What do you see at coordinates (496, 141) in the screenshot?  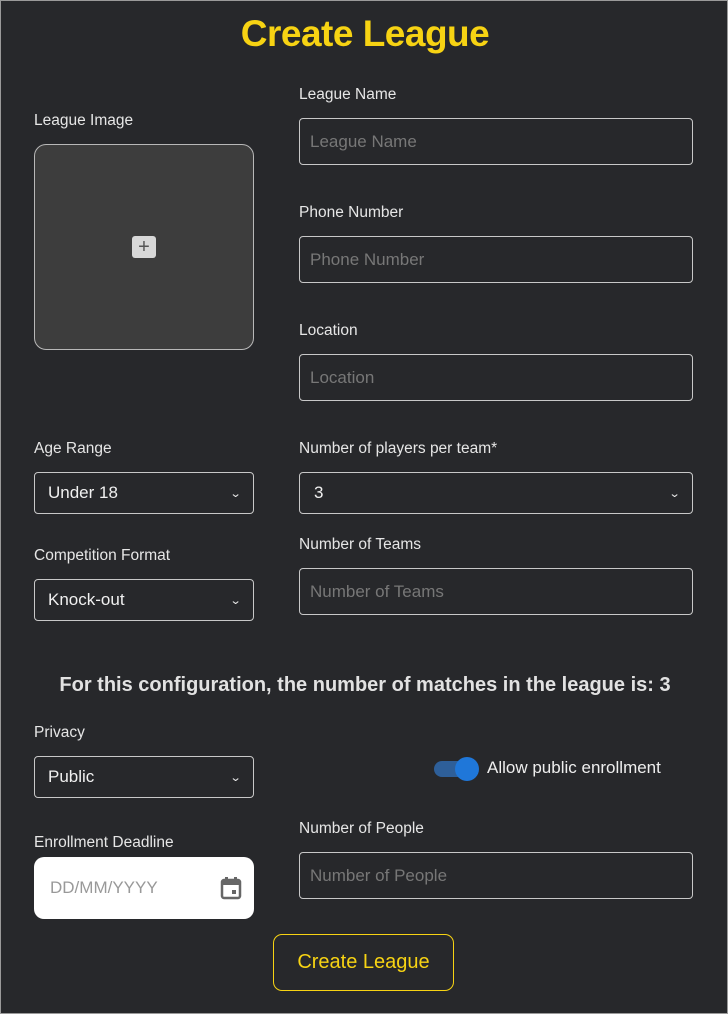 I see `league-name-input` at bounding box center [496, 141].